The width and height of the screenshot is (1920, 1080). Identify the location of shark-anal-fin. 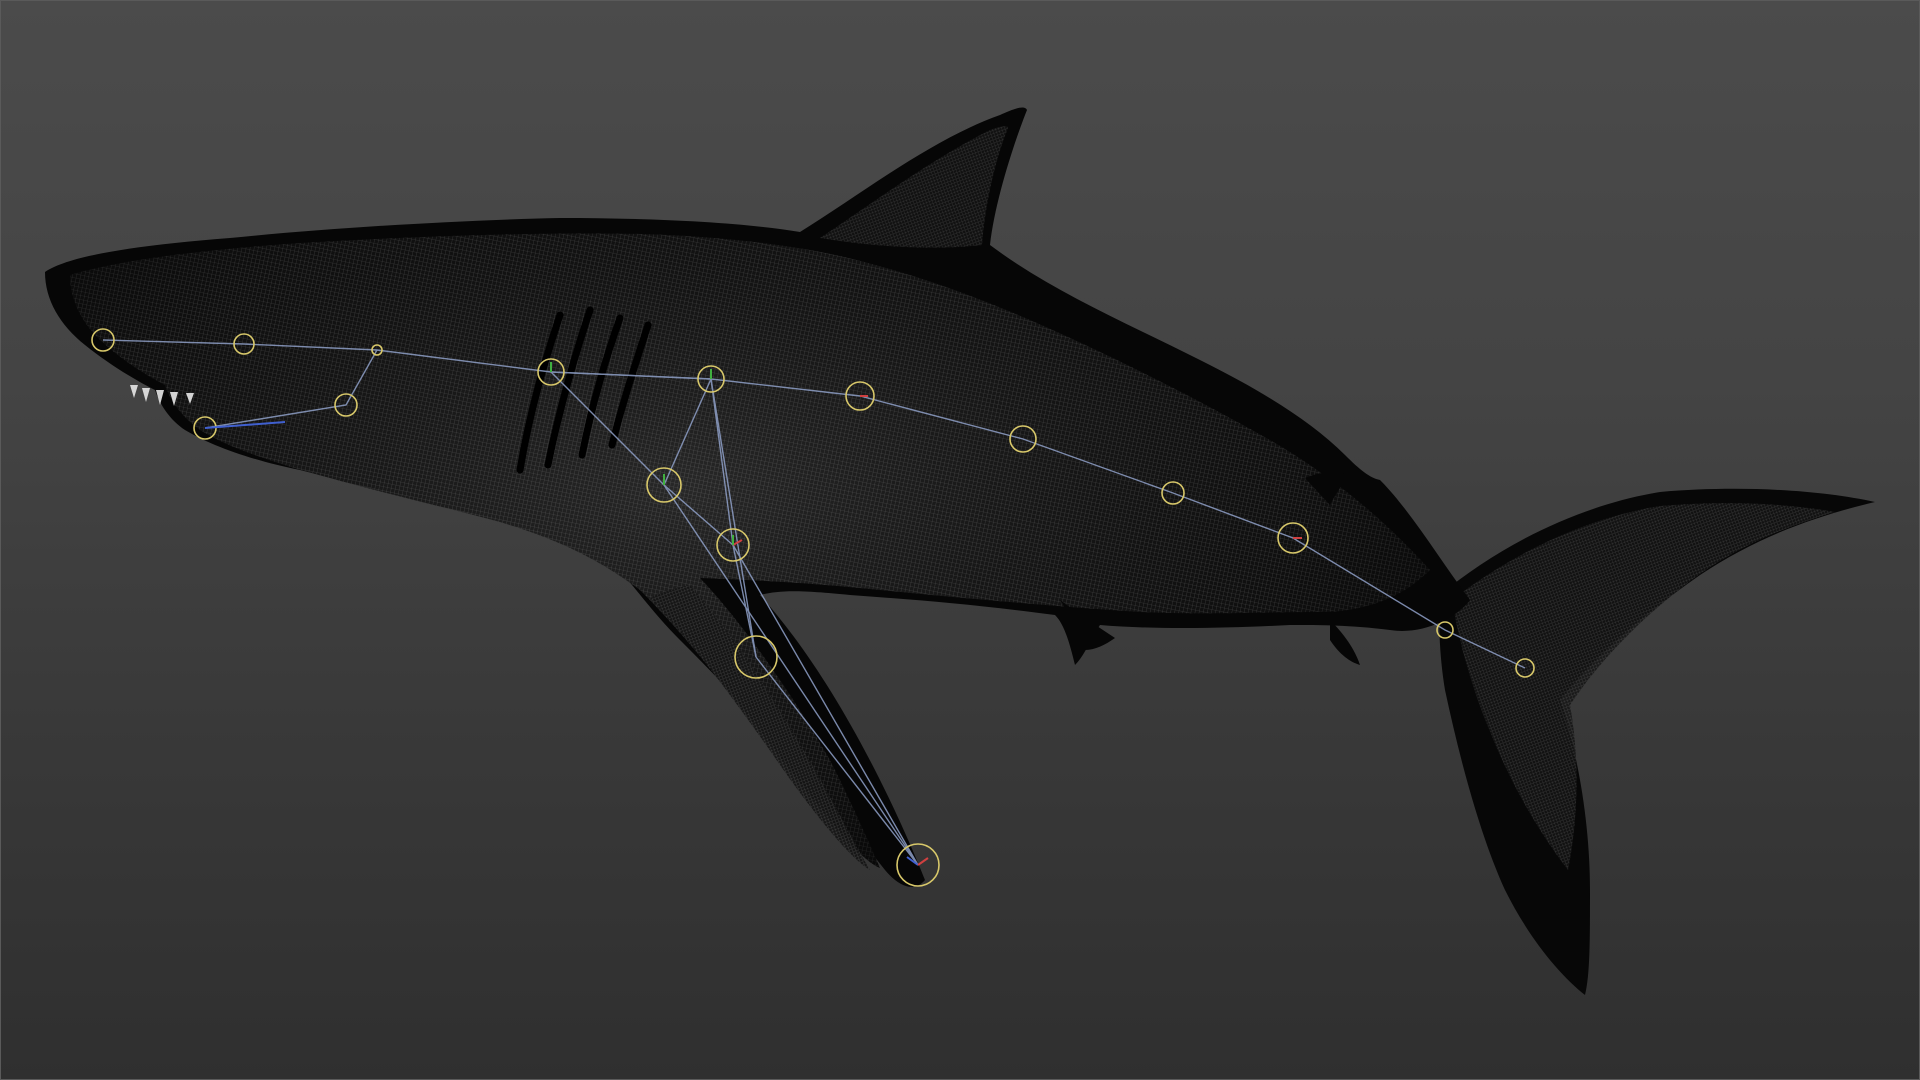
(1345, 642).